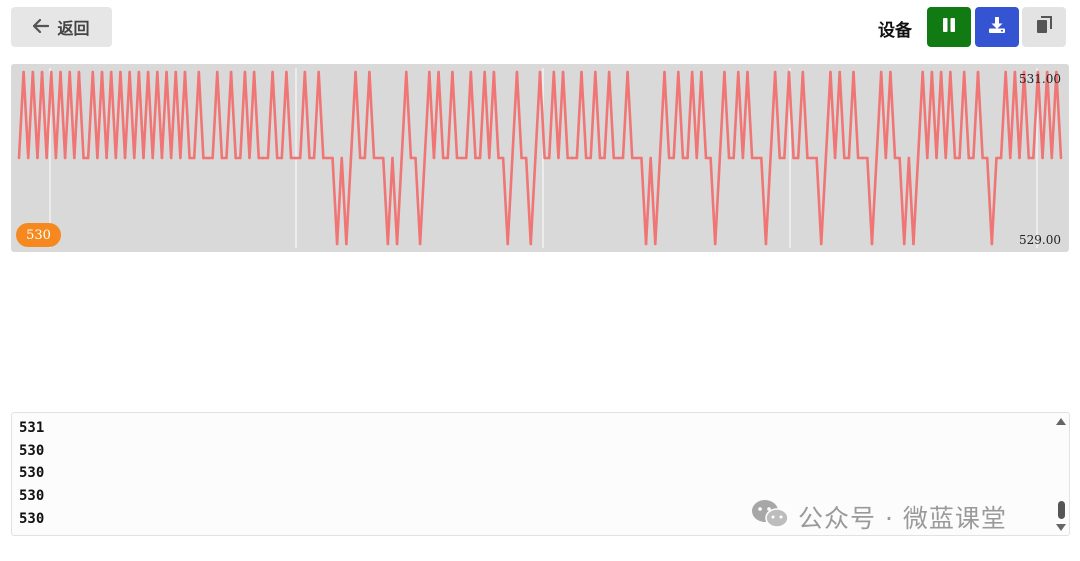 The width and height of the screenshot is (1080, 561). What do you see at coordinates (1061, 510) in the screenshot?
I see `scrollbar-thumb` at bounding box center [1061, 510].